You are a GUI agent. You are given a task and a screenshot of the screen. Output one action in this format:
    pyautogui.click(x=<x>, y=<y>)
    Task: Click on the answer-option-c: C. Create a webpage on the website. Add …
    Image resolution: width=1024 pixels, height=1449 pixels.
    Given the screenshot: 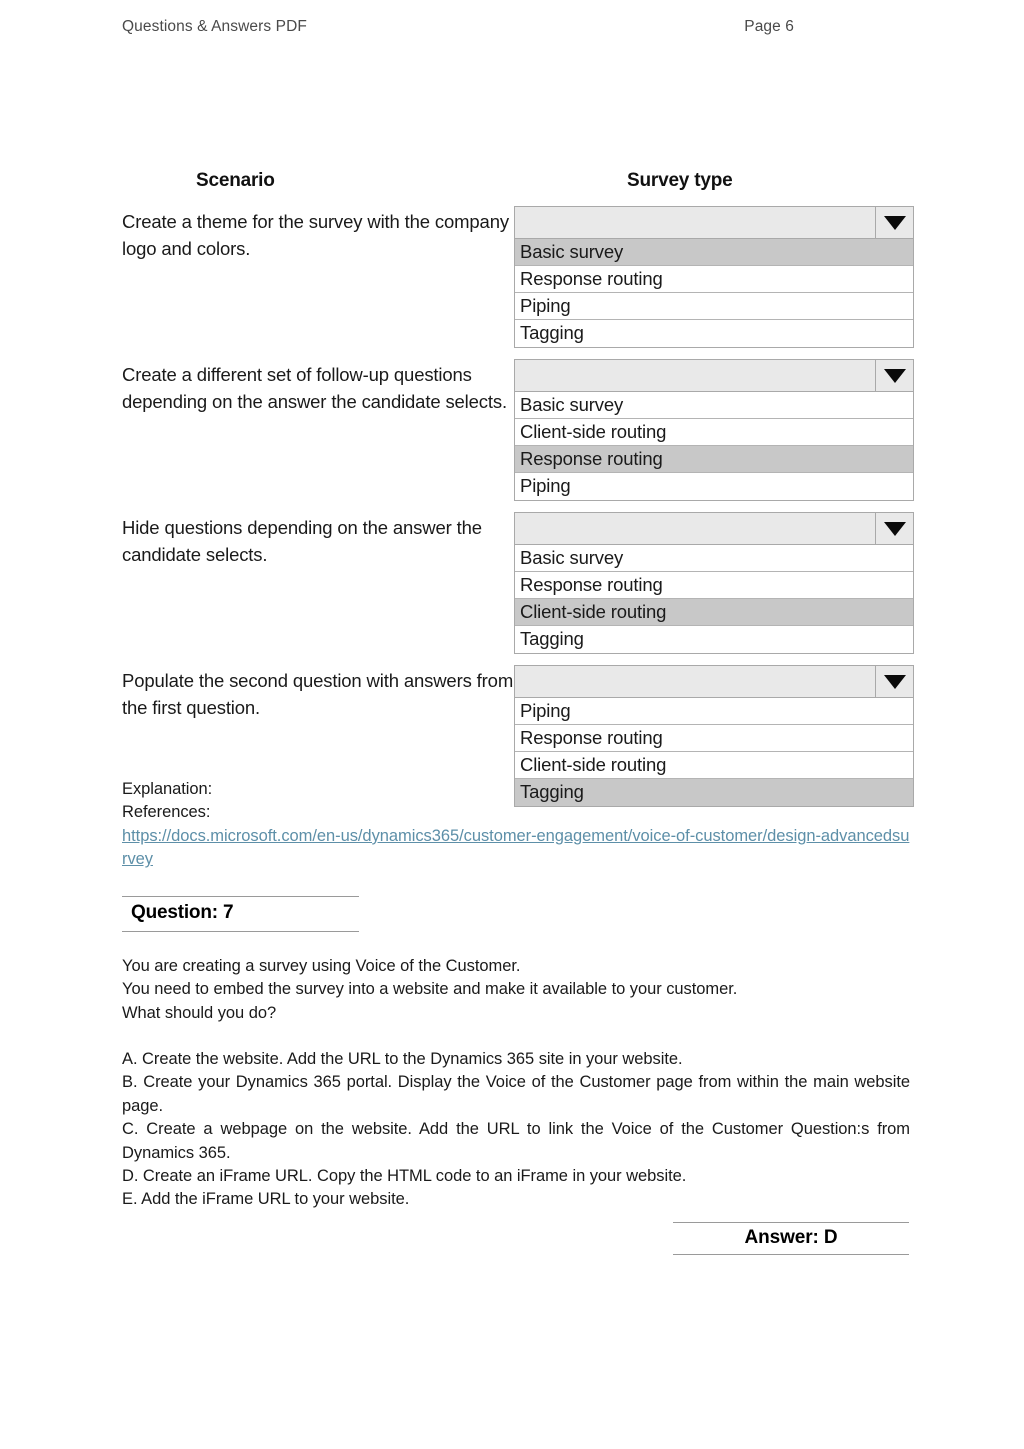 What is the action you would take?
    pyautogui.click(x=516, y=1141)
    